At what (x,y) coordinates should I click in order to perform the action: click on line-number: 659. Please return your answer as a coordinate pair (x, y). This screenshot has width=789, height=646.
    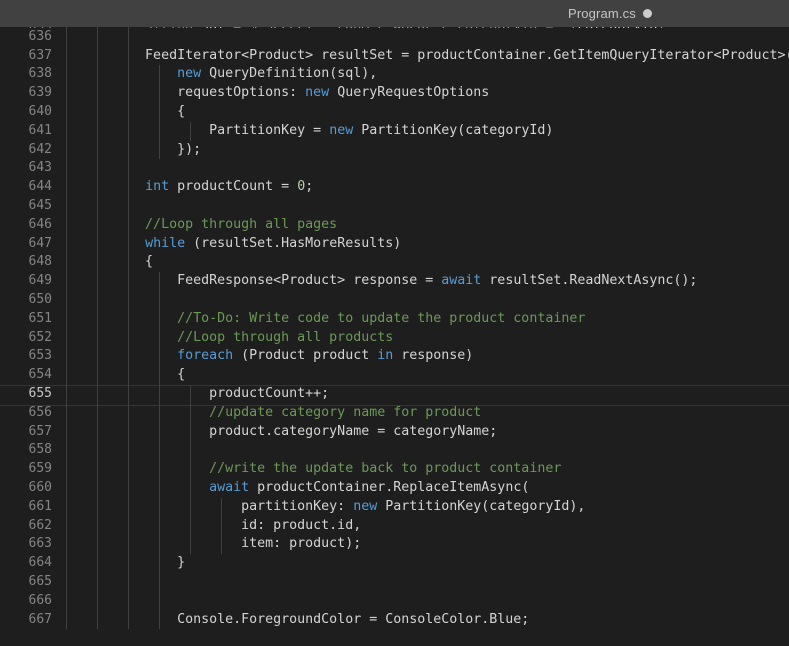
    Looking at the image, I should click on (26, 469).